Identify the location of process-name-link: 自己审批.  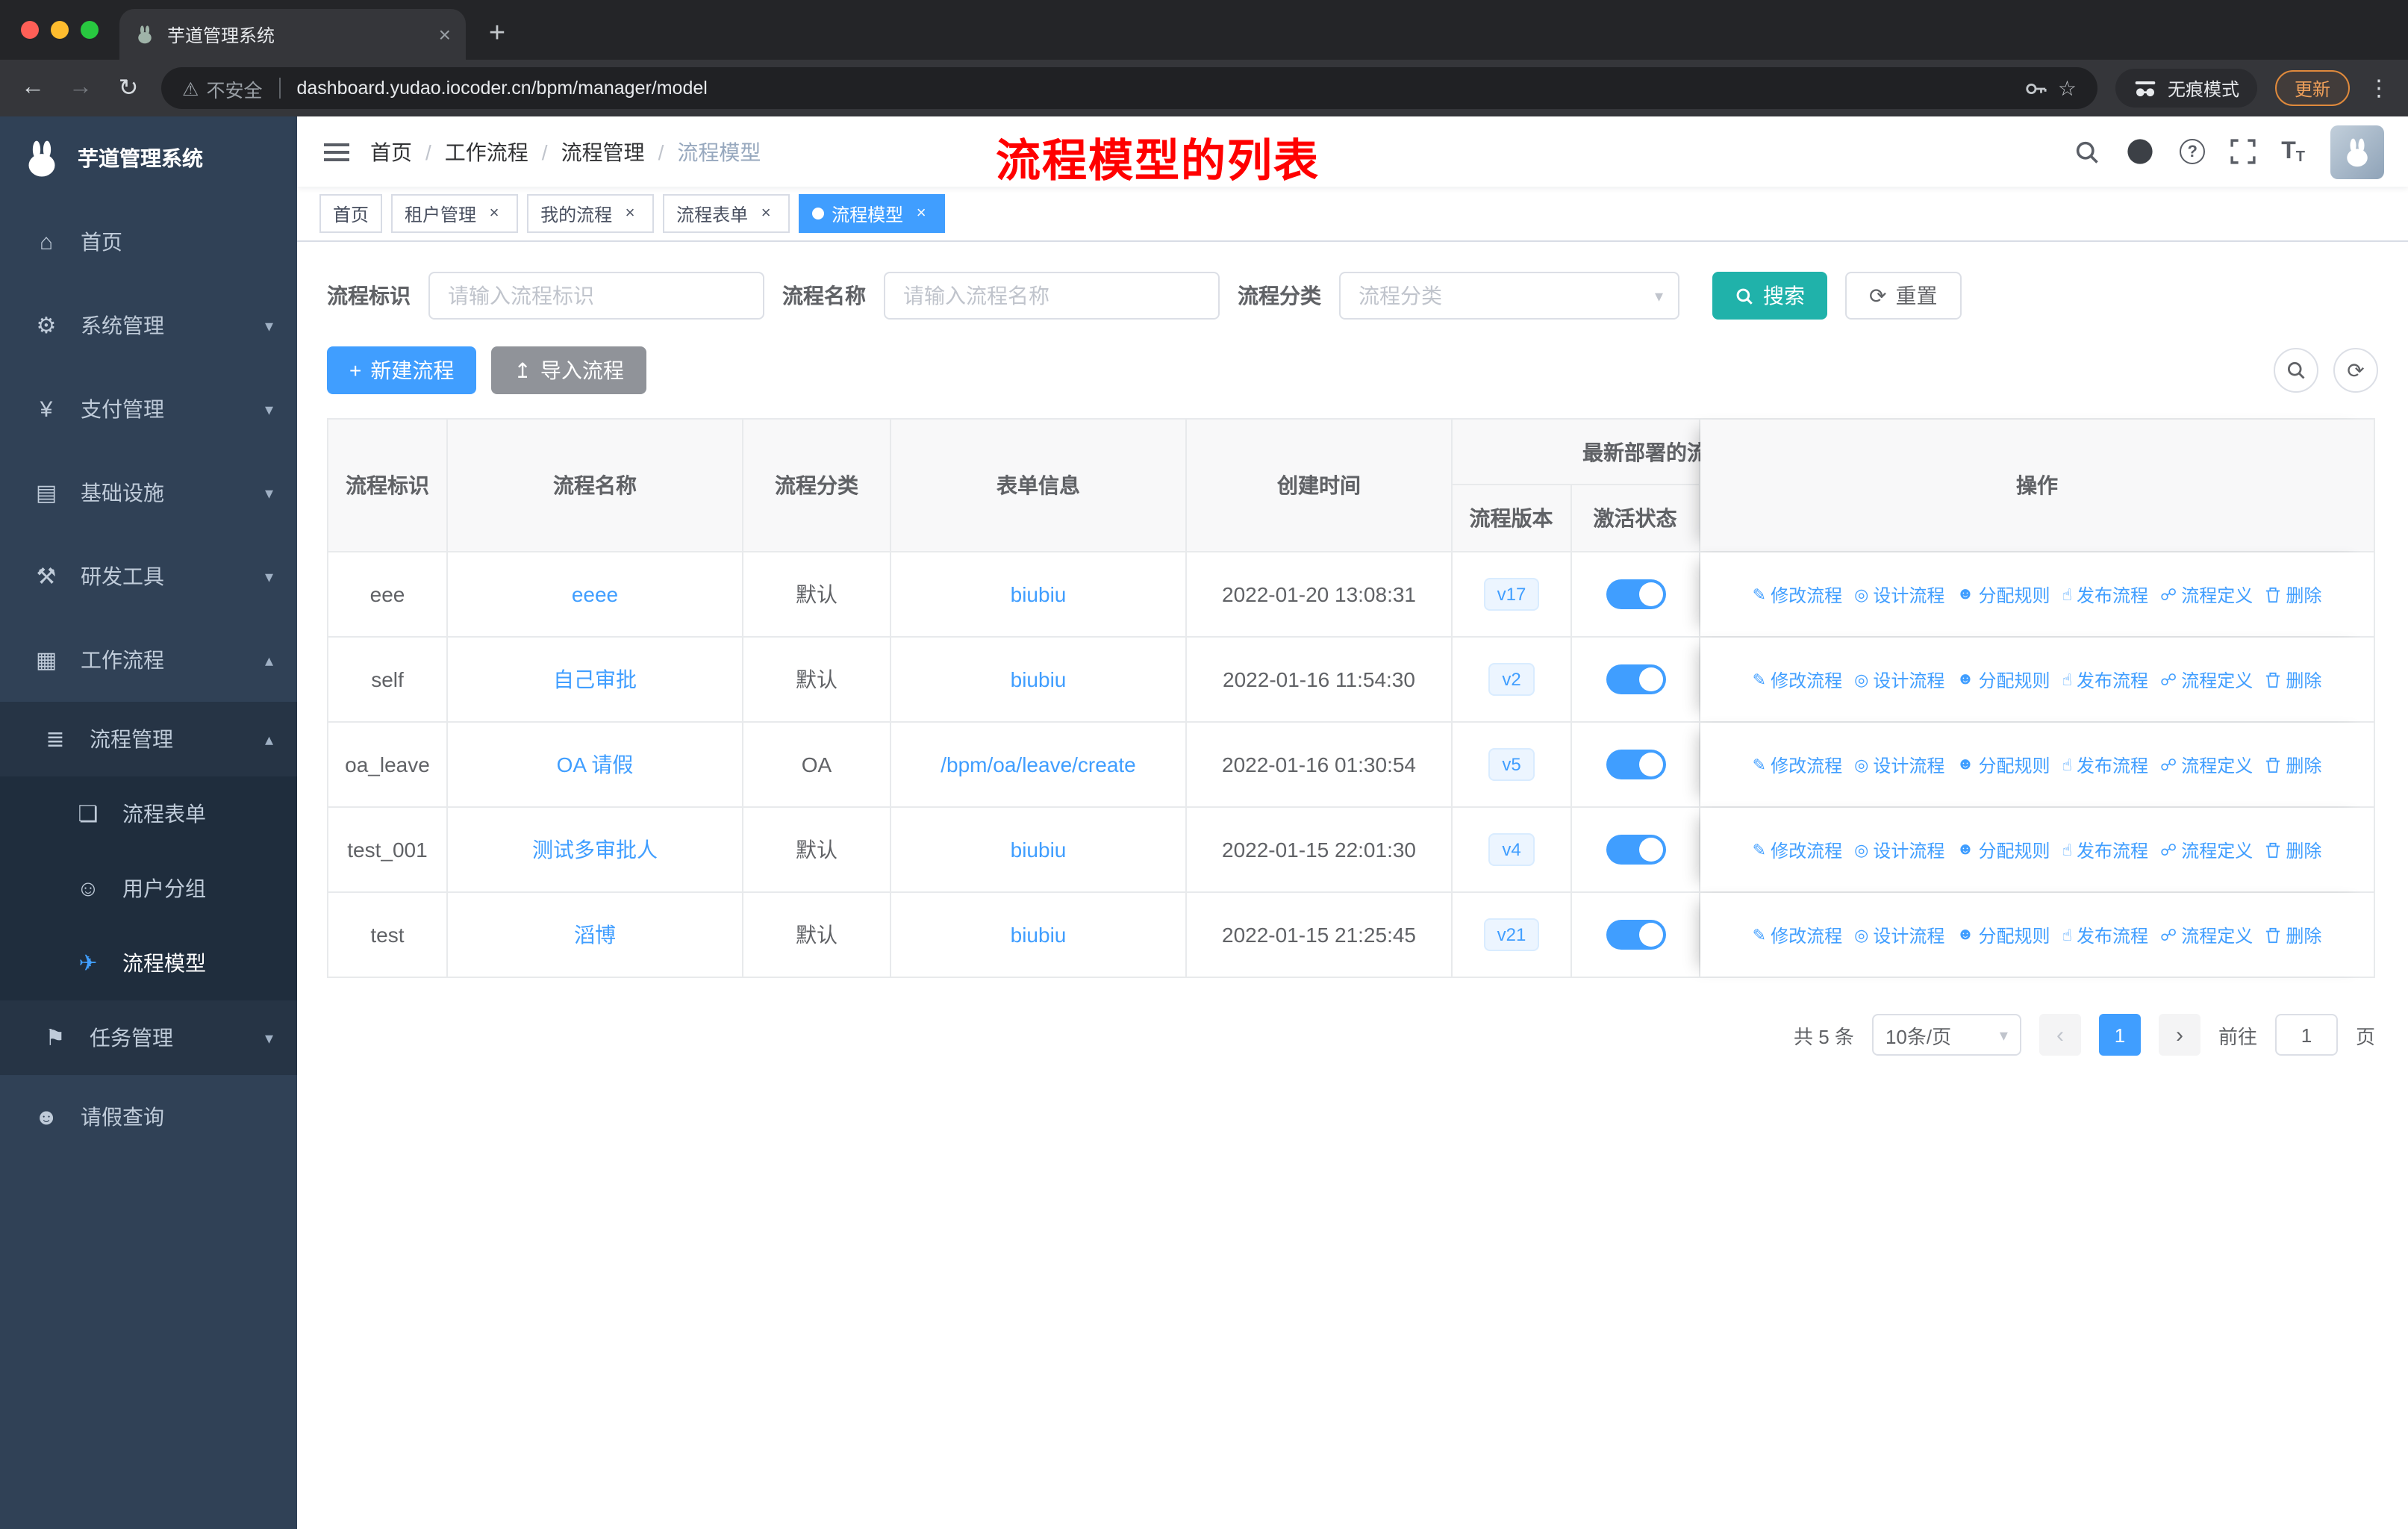
(595, 679).